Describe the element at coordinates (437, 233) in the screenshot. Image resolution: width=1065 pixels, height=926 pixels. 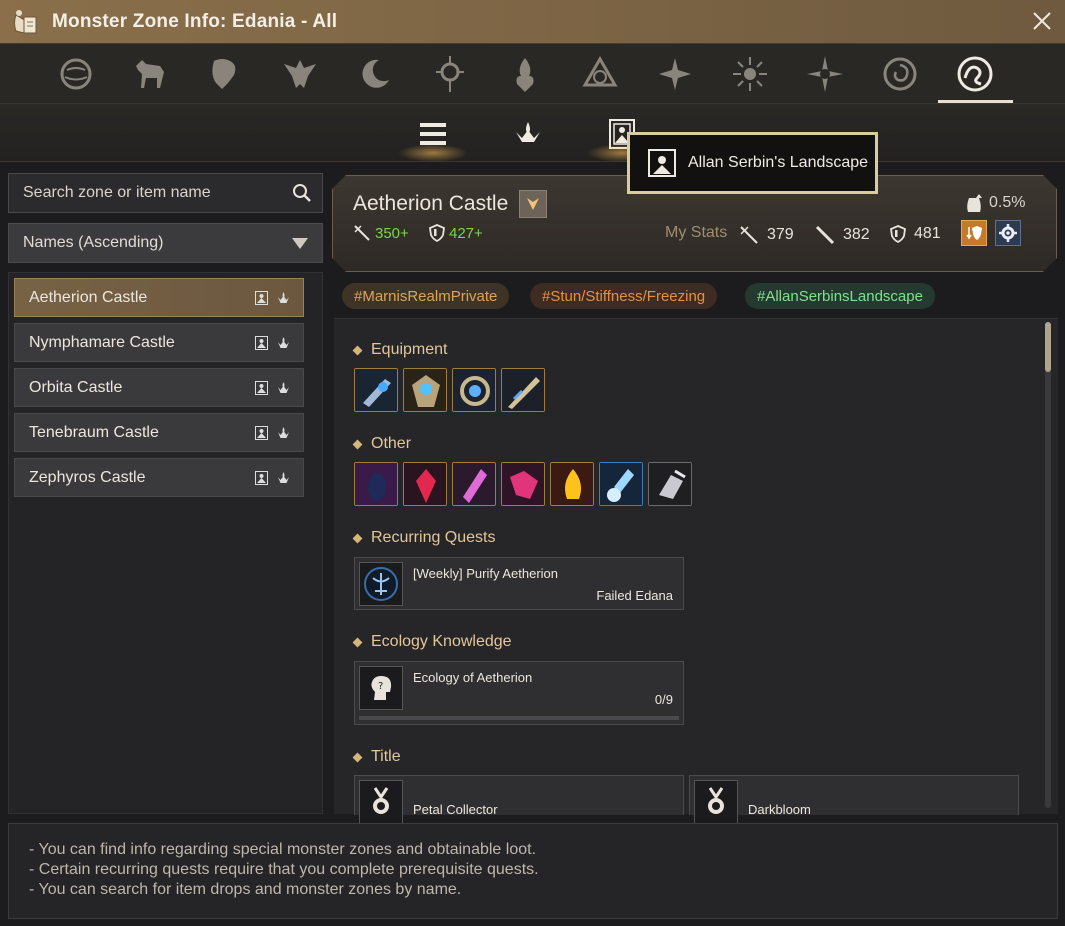
I see `shield-icon` at that location.